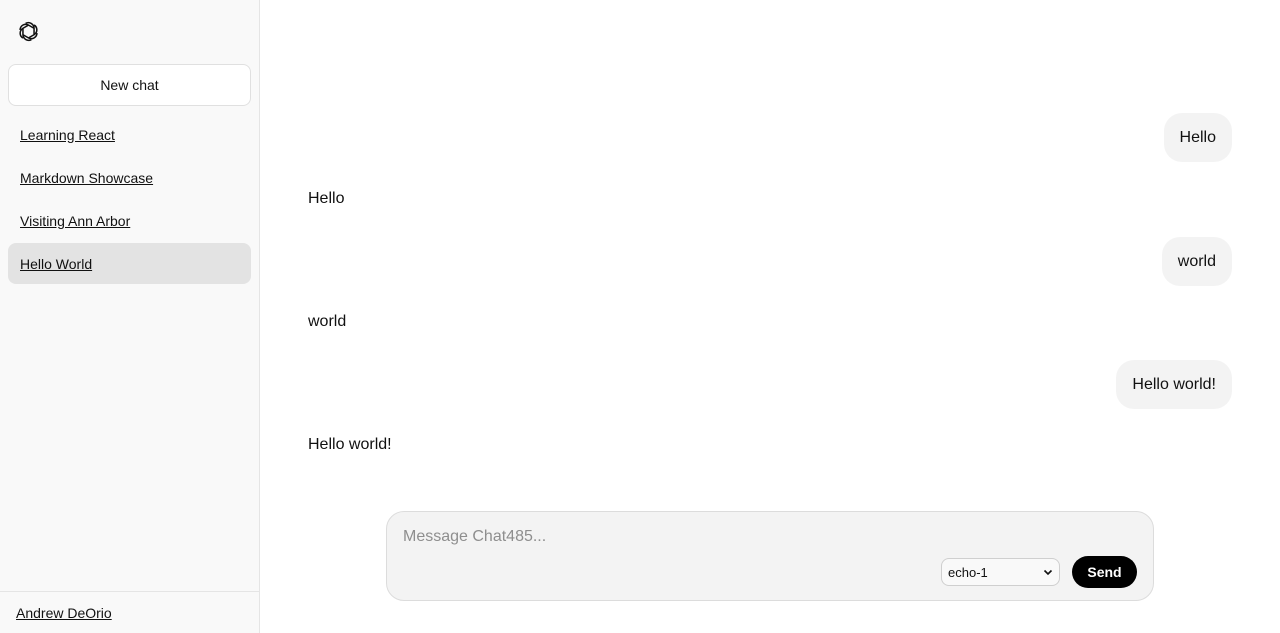 Image resolution: width=1280 pixels, height=633 pixels. What do you see at coordinates (86, 178) in the screenshot?
I see `chat-item-label: Markdown Showcase` at bounding box center [86, 178].